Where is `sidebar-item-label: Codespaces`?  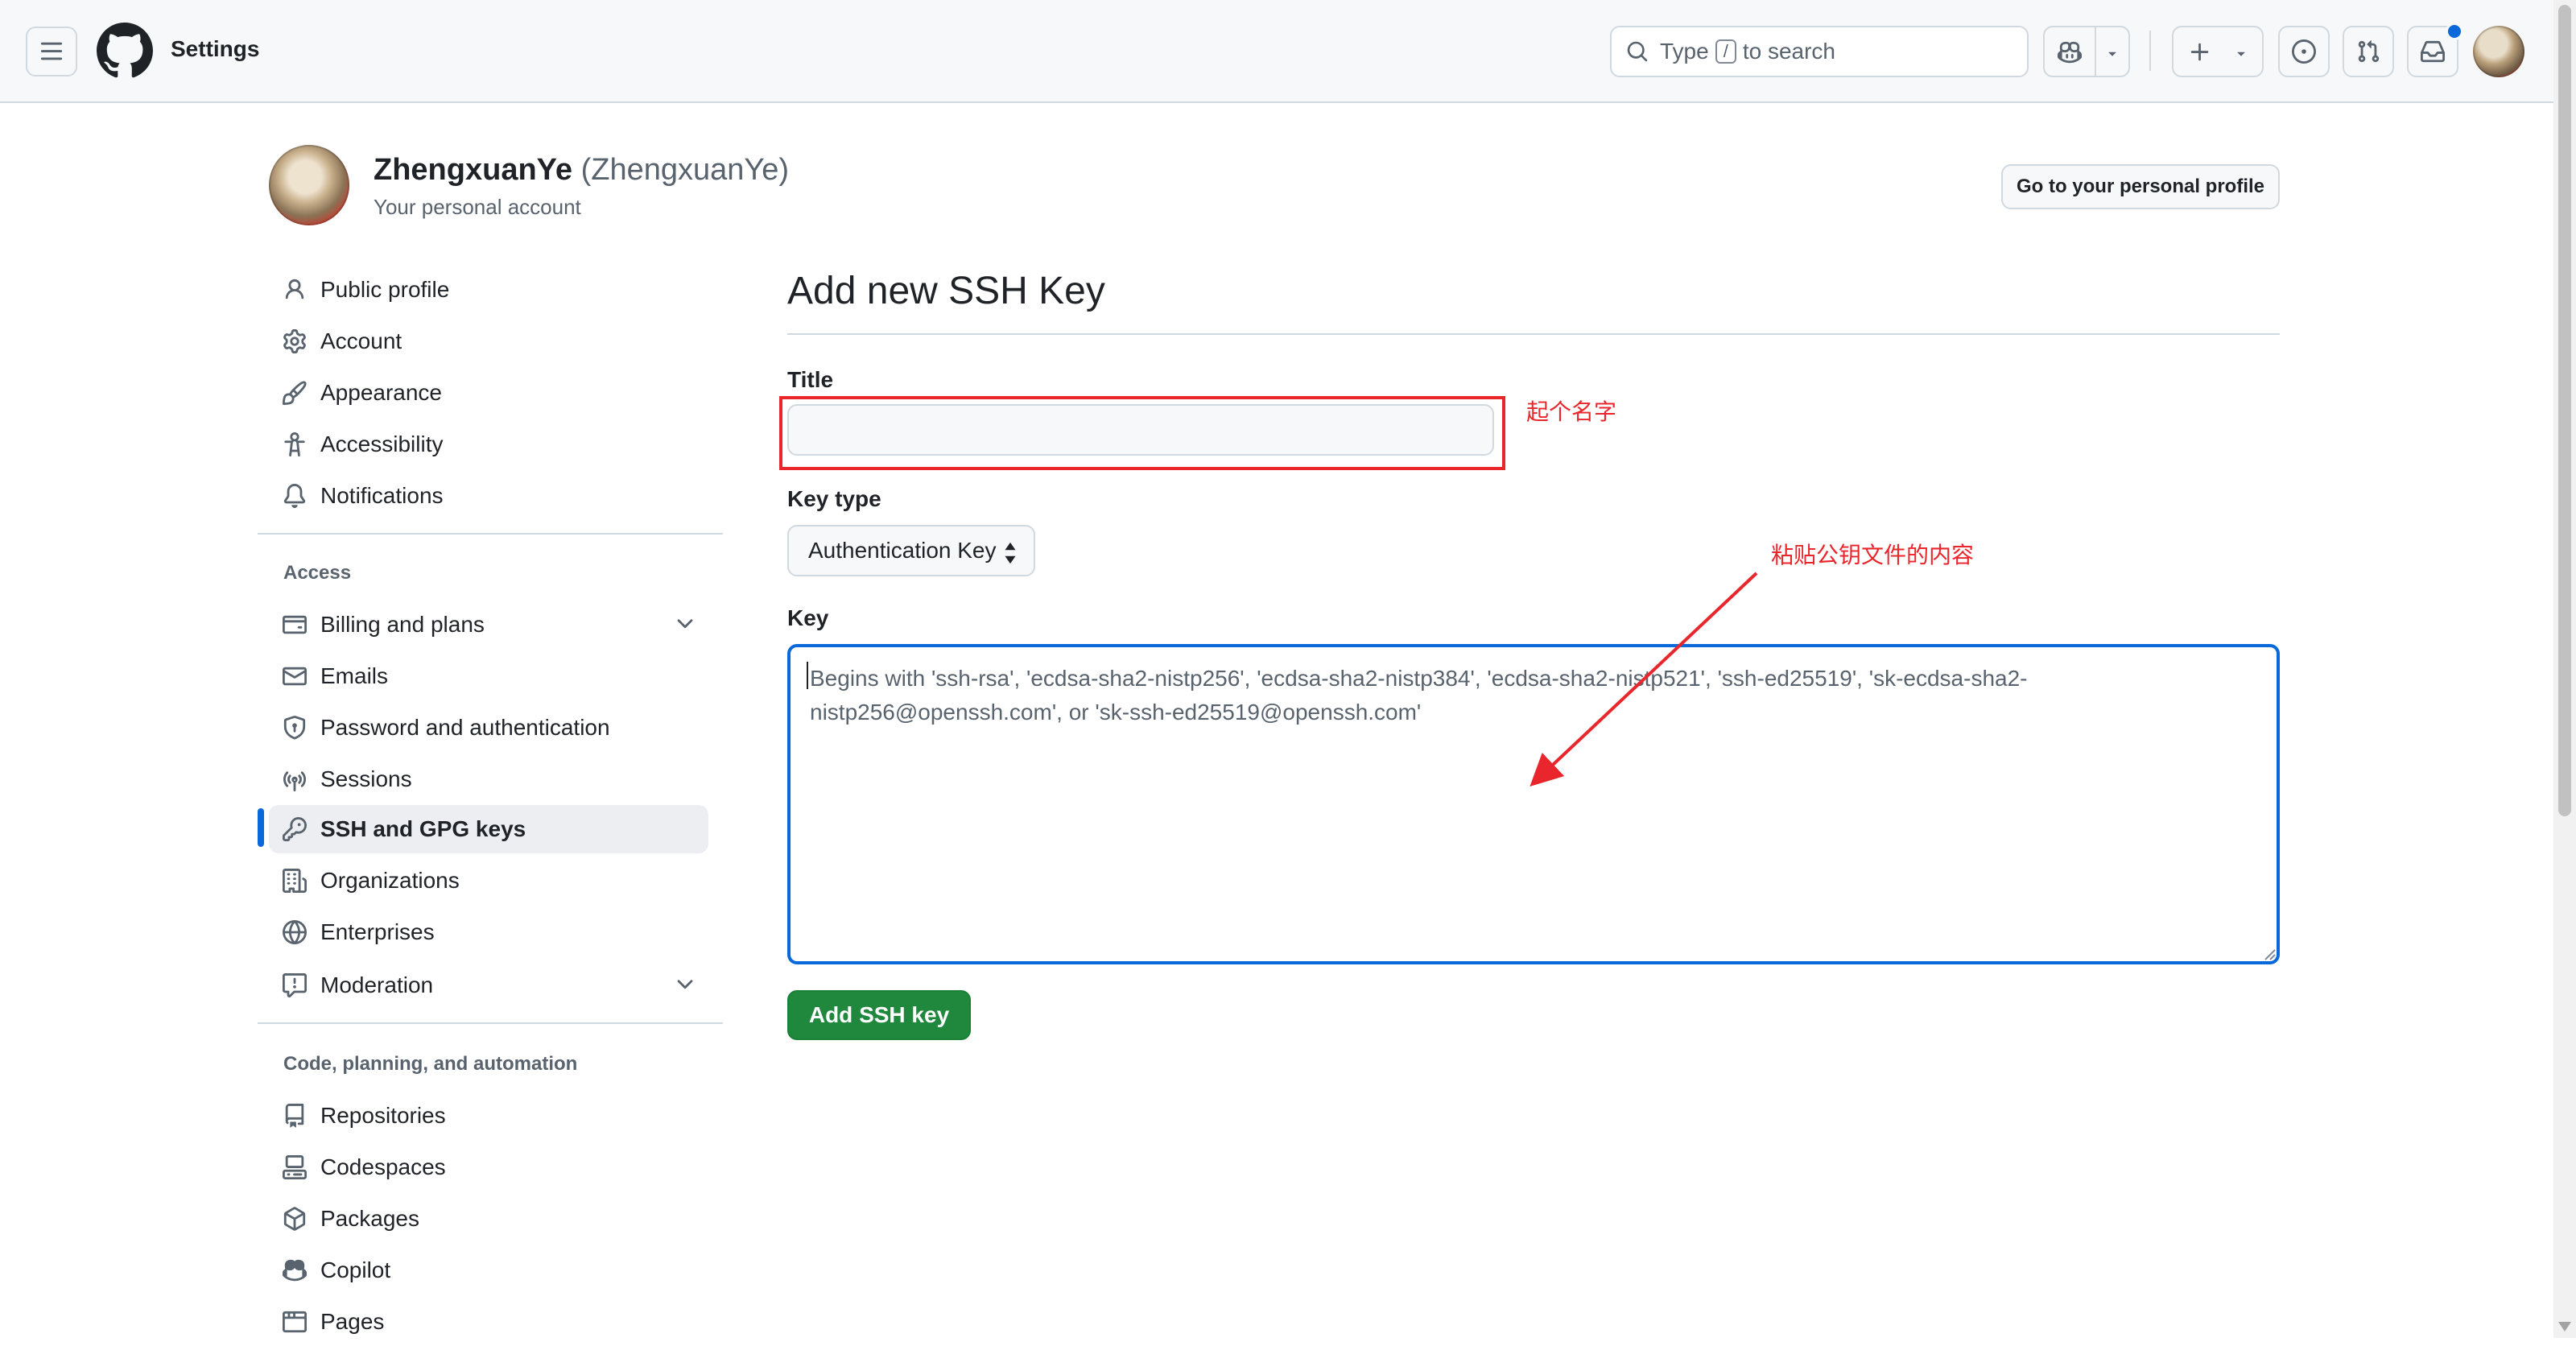 sidebar-item-label: Codespaces is located at coordinates (383, 1166).